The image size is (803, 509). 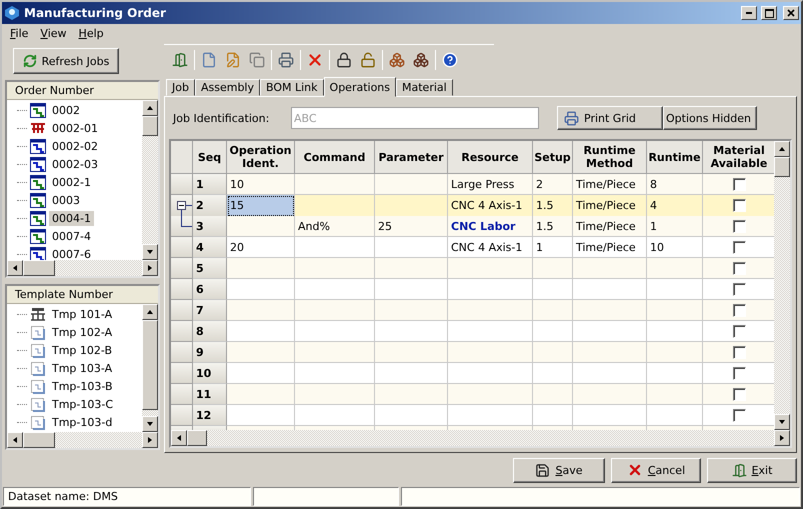 I want to click on tree-connector-icon, so click(x=186, y=221).